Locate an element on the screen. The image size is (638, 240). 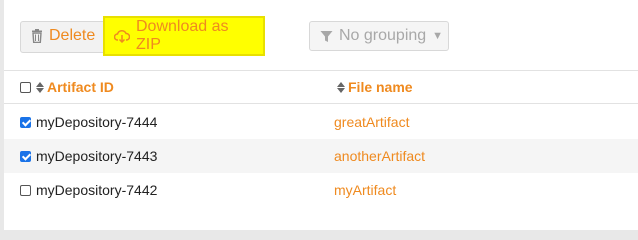
table-row: myDepository-7442 myArtifact is located at coordinates (321, 190).